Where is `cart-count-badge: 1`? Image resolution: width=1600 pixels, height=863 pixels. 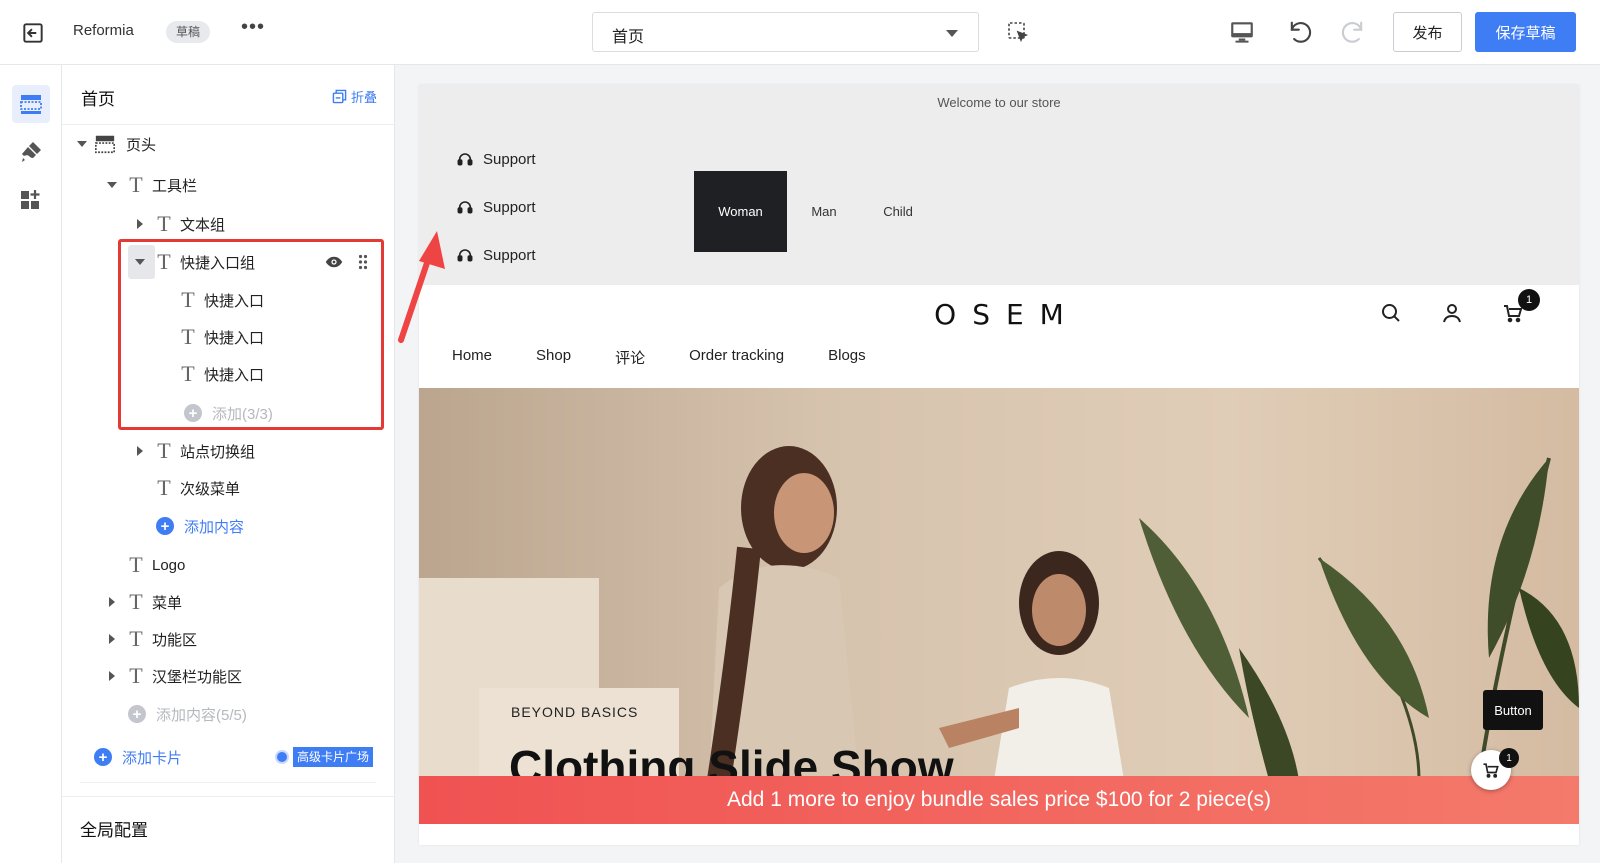
cart-count-badge: 1 is located at coordinates (1529, 300).